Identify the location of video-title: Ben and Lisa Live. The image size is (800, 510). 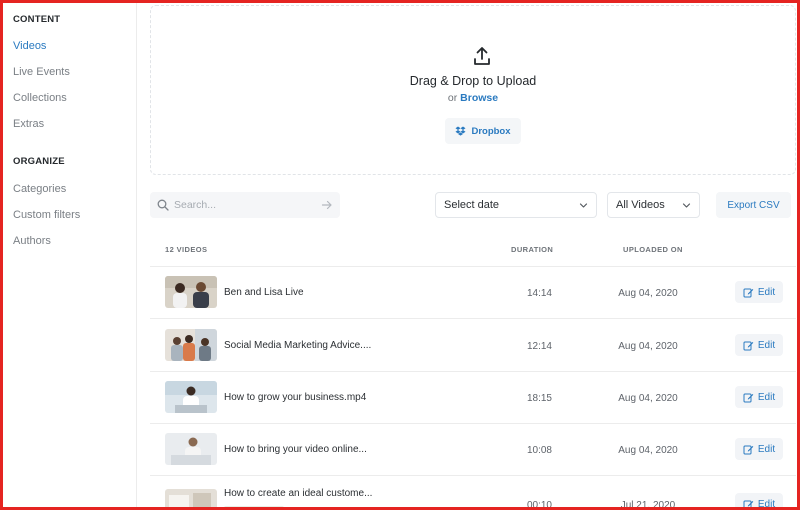
(264, 292).